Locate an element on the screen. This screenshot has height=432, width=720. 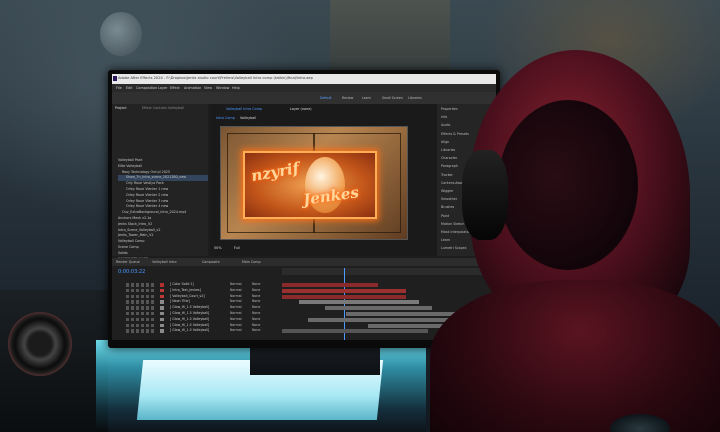
speaker-woofer is located at coordinates (40, 344).